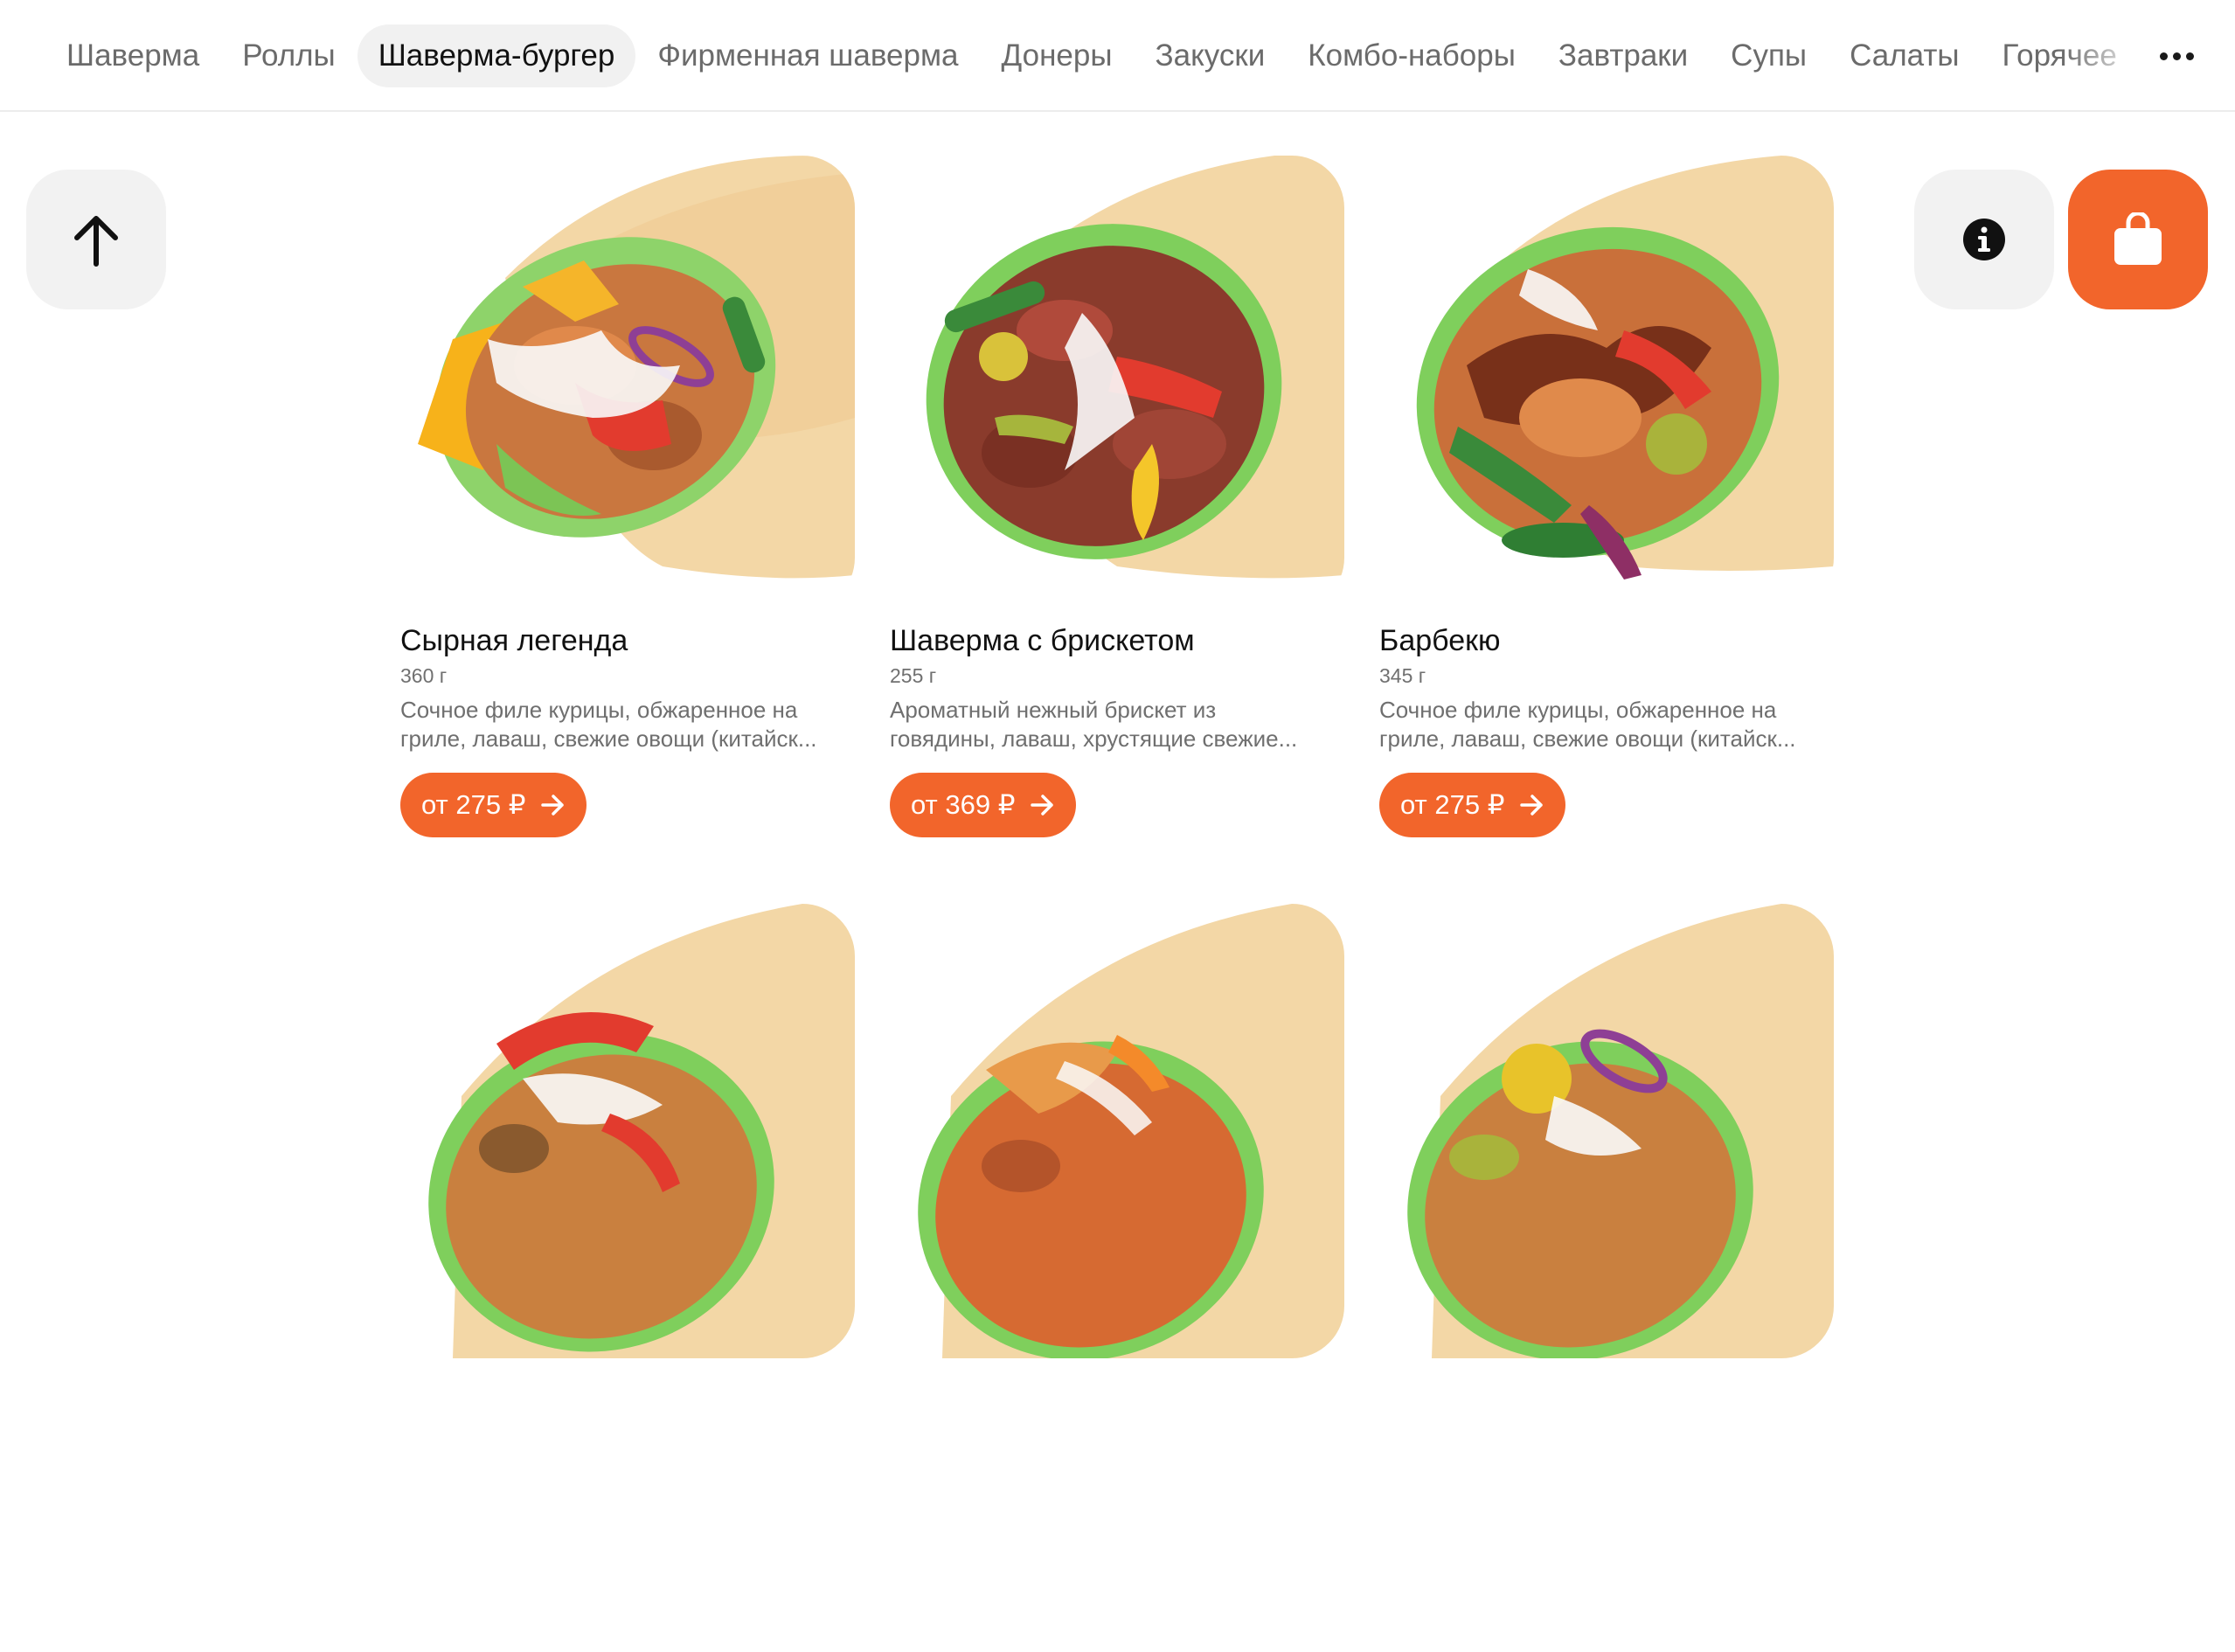 This screenshot has height=1652, width=2235. Describe the element at coordinates (132, 56) in the screenshot. I see `category-tab-shawarma: Шаверма` at that location.